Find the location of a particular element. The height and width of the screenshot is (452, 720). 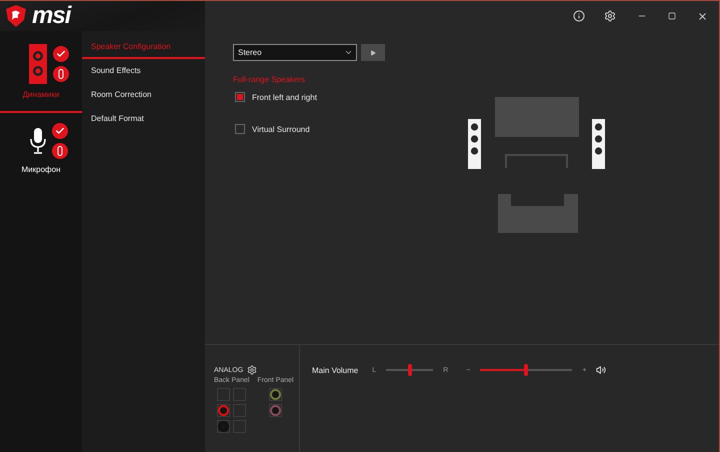

microphone-icon is located at coordinates (38, 141).